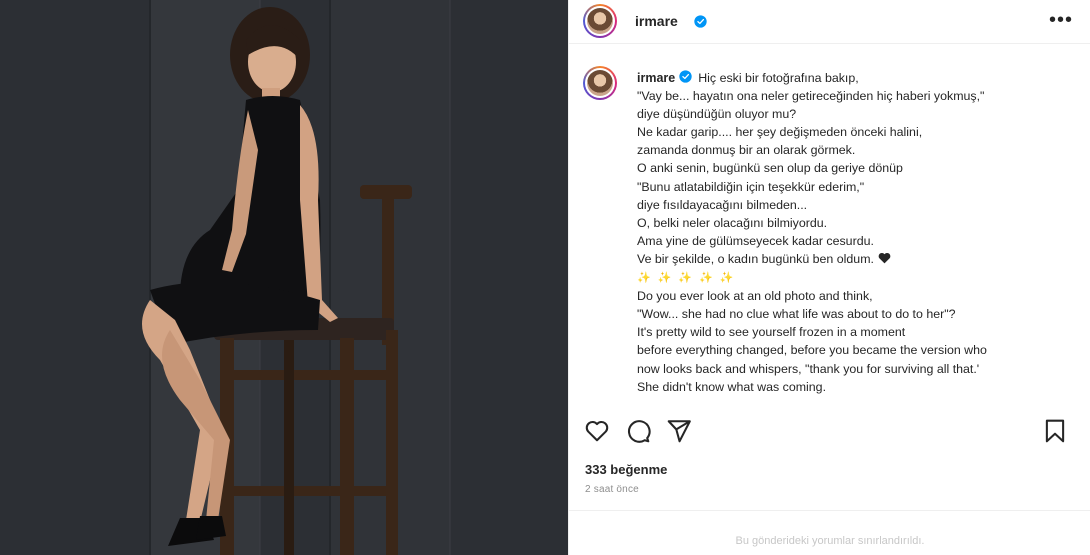 The width and height of the screenshot is (1090, 555). I want to click on post-timestamp: 2 saat önce, so click(612, 489).